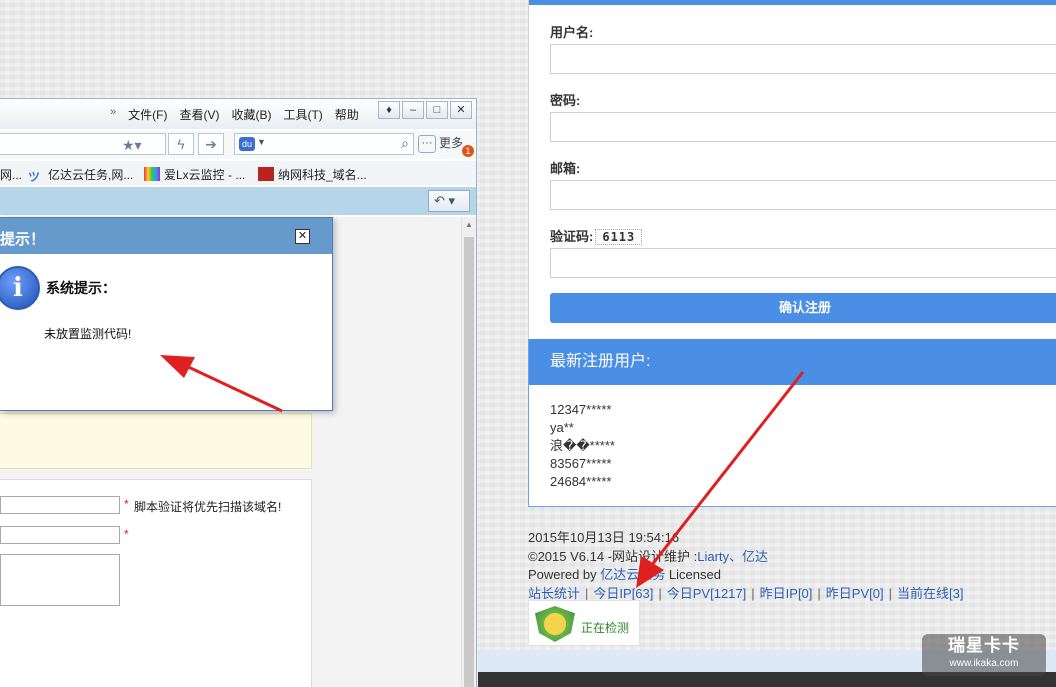 The height and width of the screenshot is (687, 1056). Describe the element at coordinates (803, 308) in the screenshot. I see `register-button: 确认注册` at that location.